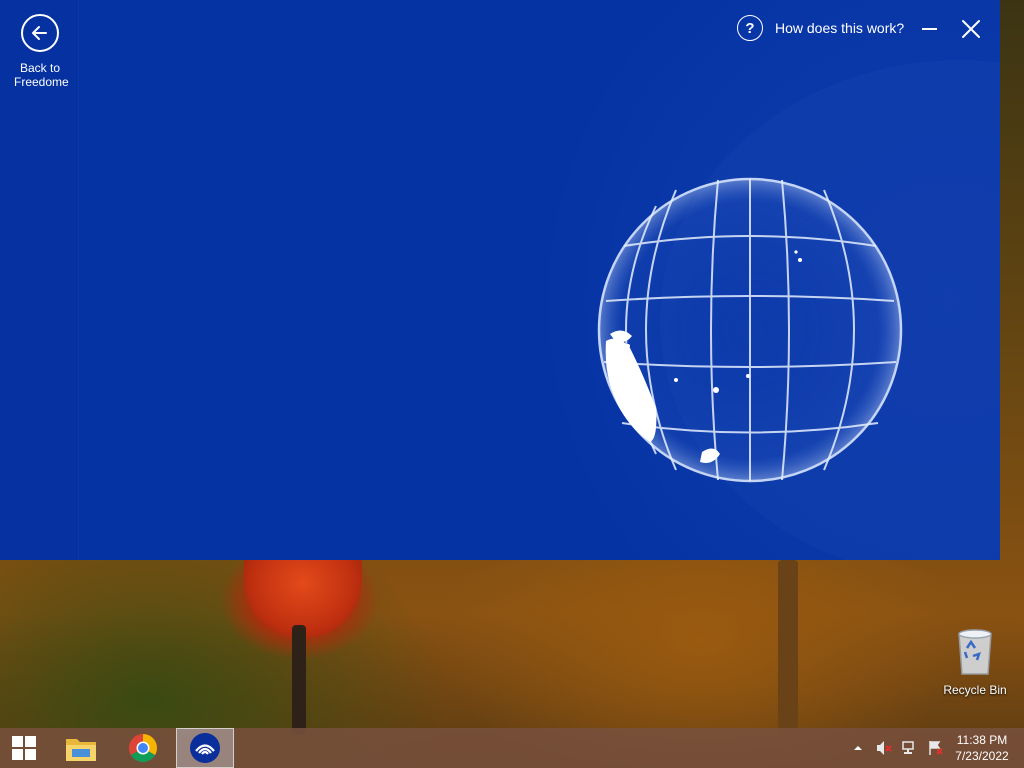 The width and height of the screenshot is (1024, 768). I want to click on clock-time: 11:38 PM, so click(982, 740).